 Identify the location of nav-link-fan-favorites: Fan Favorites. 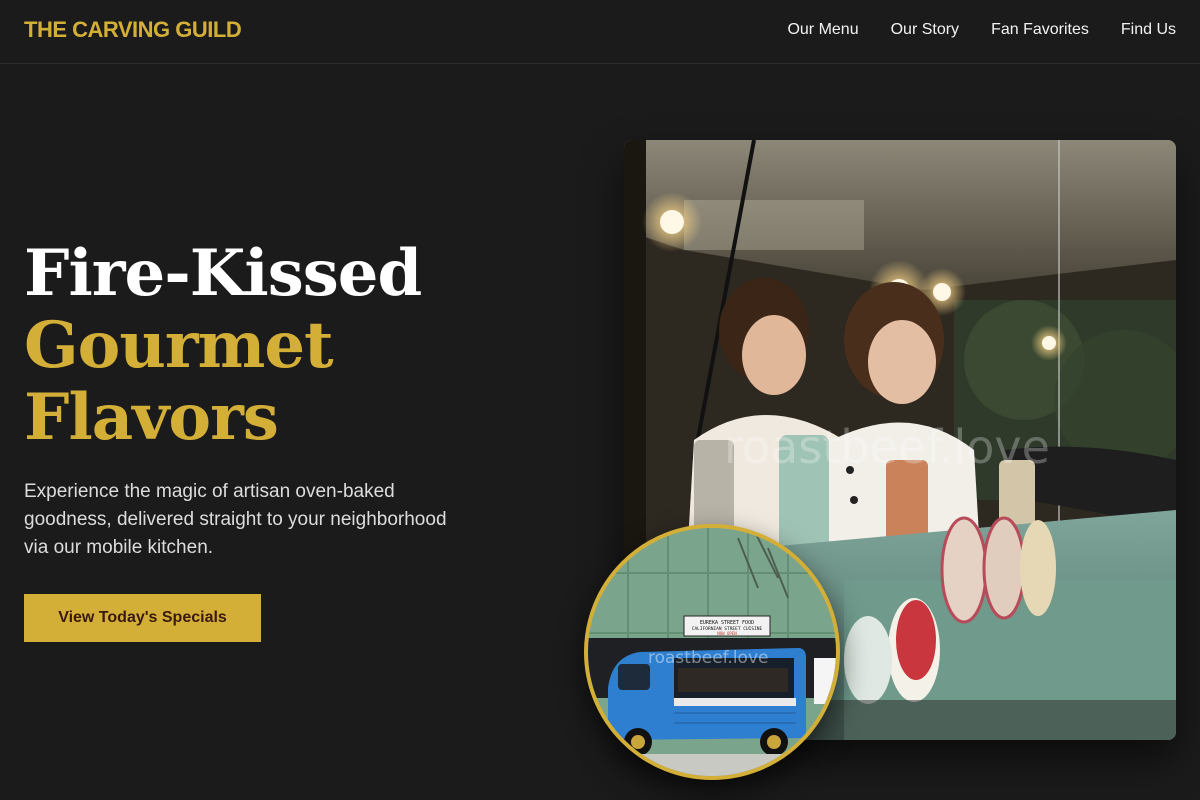
(1040, 30).